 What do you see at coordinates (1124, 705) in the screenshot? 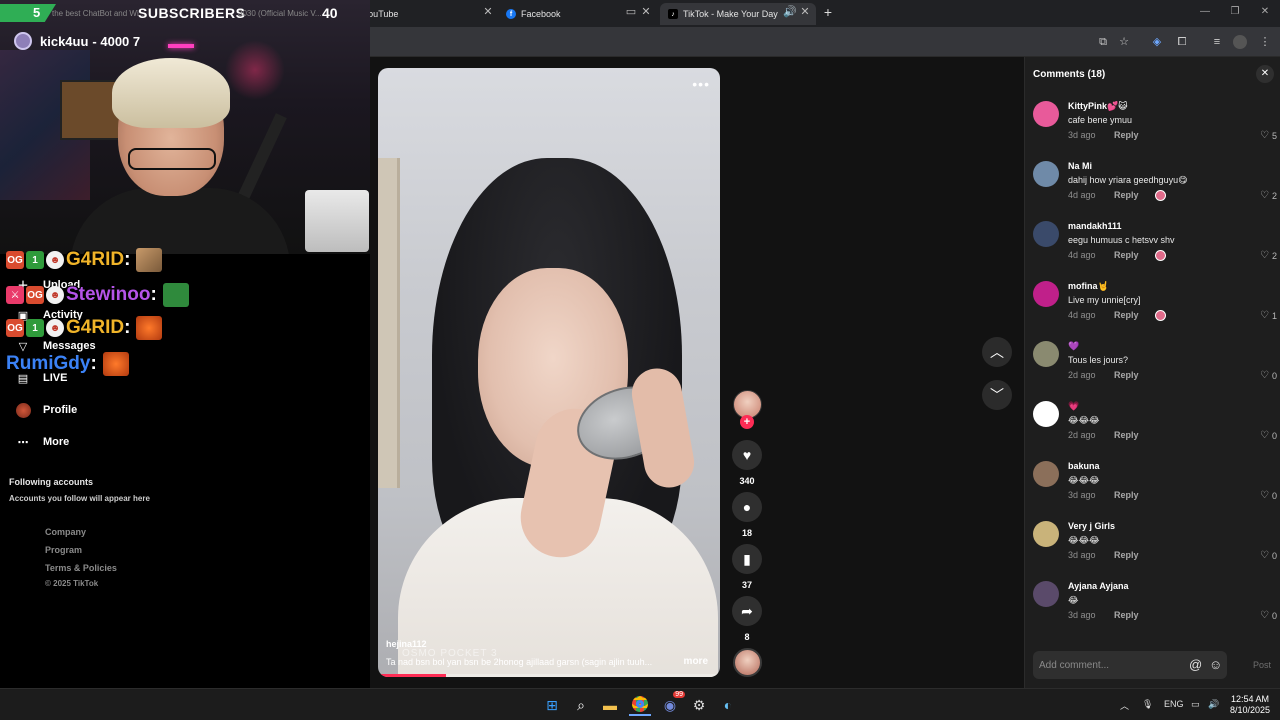
I see `tray-overflow-icon: ︿` at bounding box center [1124, 705].